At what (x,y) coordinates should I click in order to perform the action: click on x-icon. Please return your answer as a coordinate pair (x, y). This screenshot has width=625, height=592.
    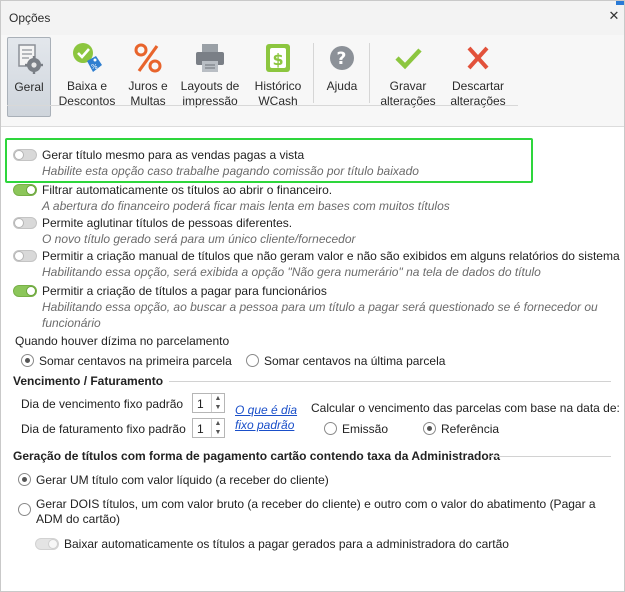
    Looking at the image, I should click on (478, 58).